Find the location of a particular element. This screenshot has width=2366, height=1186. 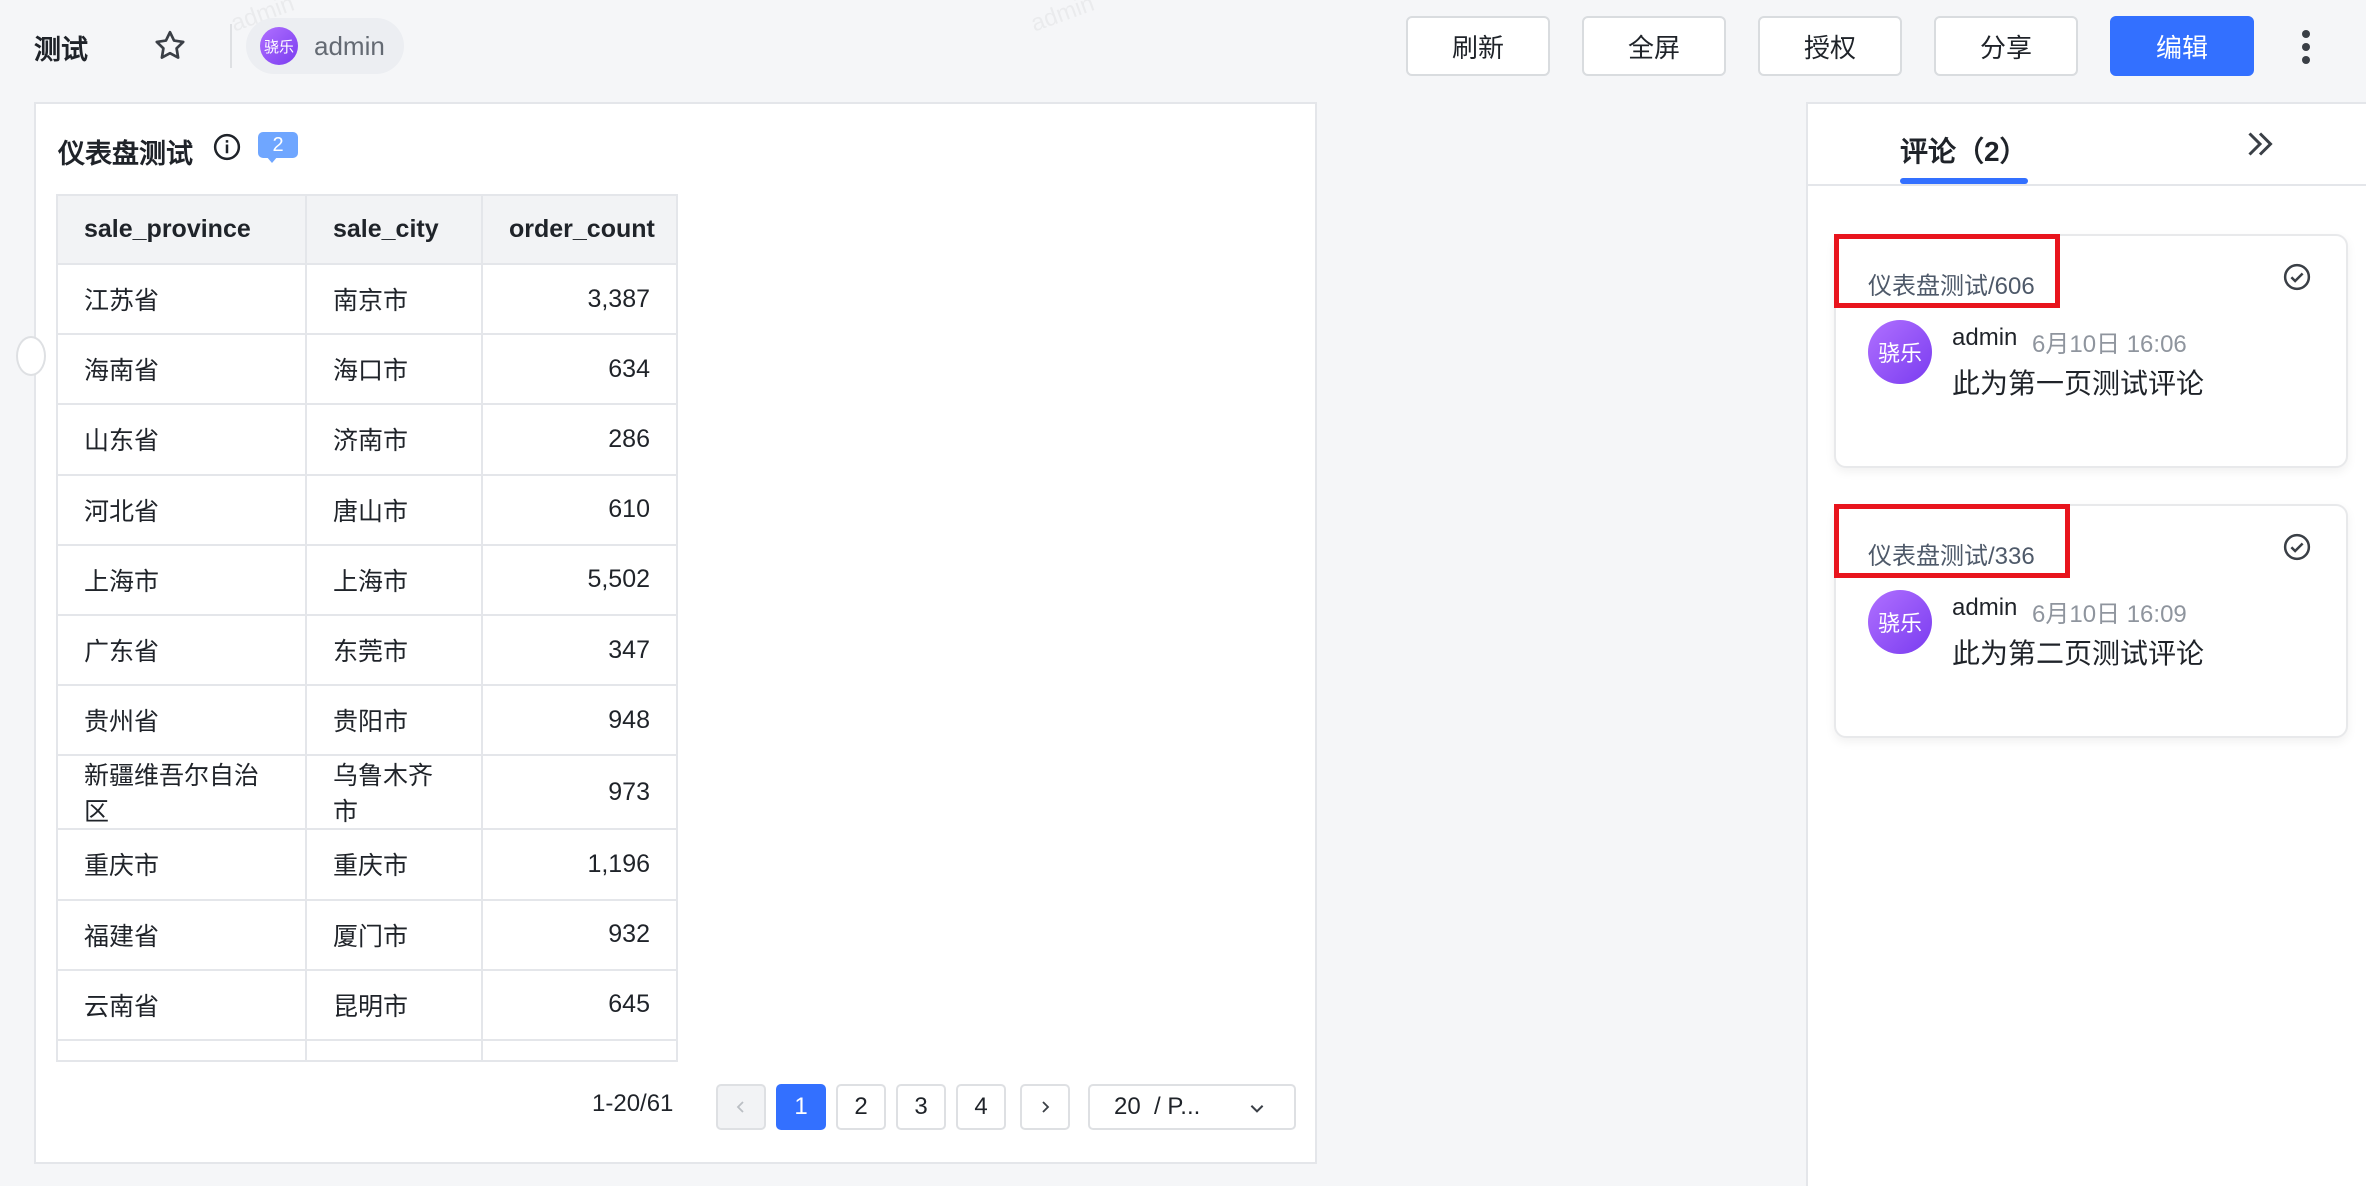

page-button: 1 is located at coordinates (801, 1107).